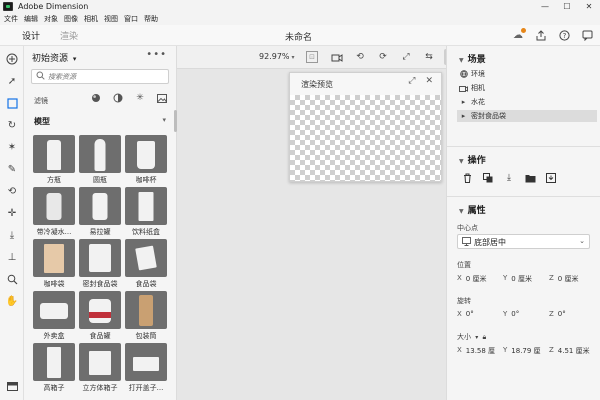 This screenshot has width=600, height=400. I want to click on move-tool-icon: ✛, so click(12, 213).